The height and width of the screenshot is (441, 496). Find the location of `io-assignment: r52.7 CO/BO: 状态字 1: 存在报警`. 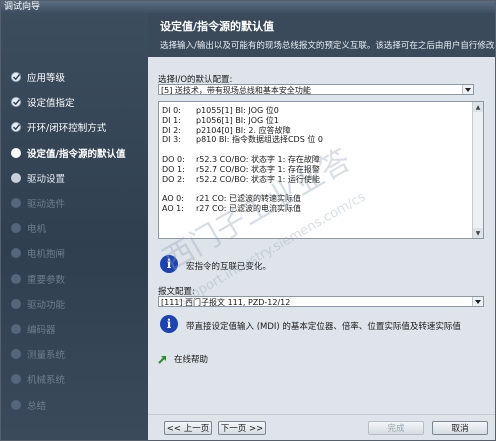

io-assignment: r52.7 CO/BO: 状态字 1: 存在报警 is located at coordinates (258, 169).